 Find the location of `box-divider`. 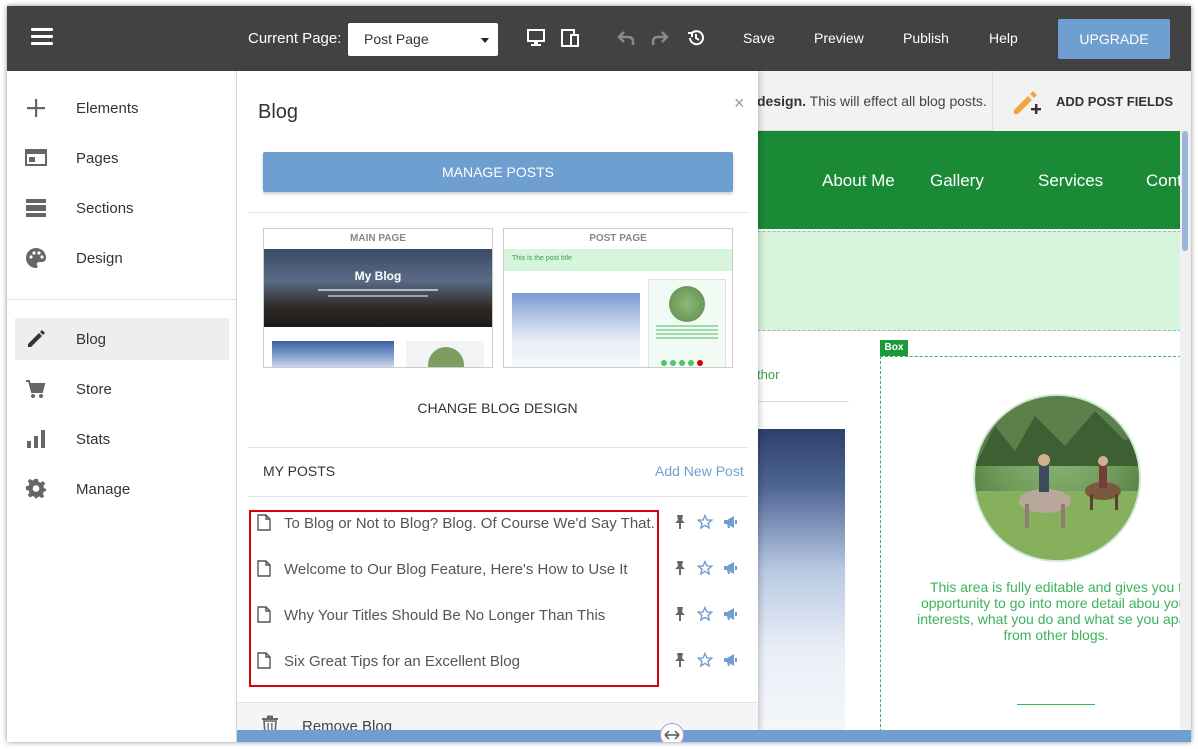

box-divider is located at coordinates (1056, 704).